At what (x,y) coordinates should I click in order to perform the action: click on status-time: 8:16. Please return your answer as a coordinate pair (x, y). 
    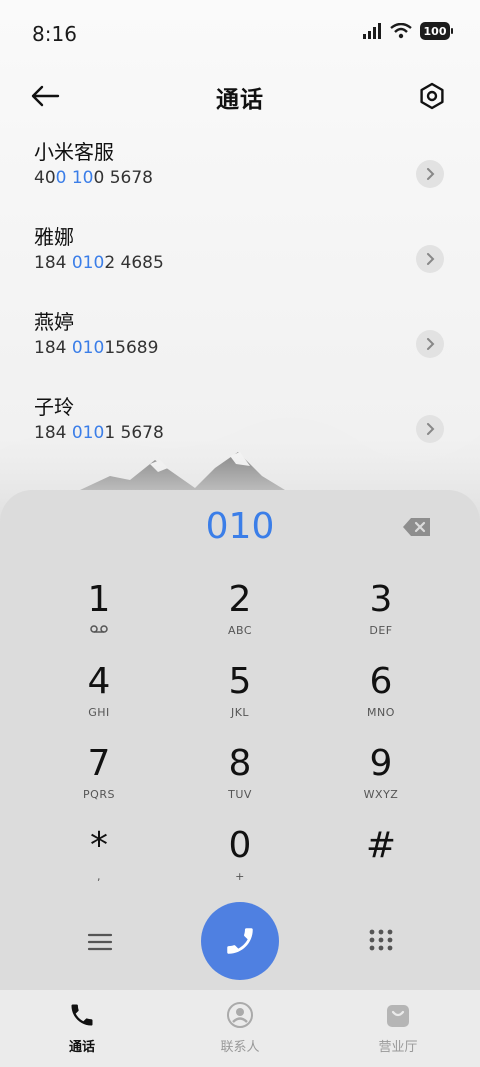
    Looking at the image, I should click on (54, 34).